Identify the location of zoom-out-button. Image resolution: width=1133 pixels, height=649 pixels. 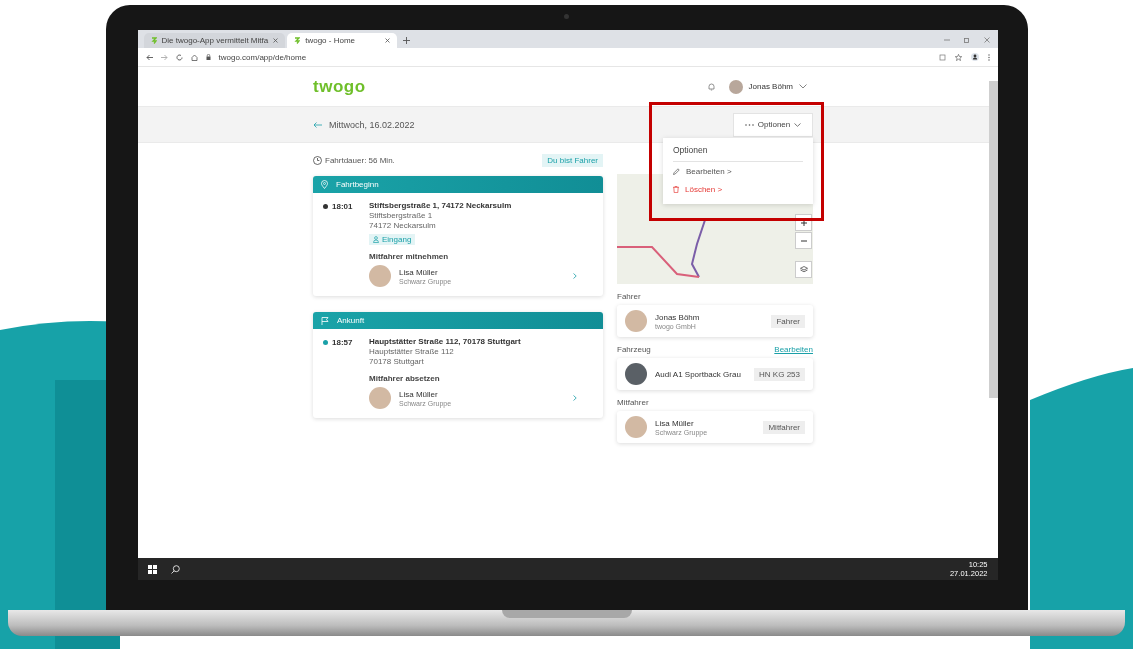
(803, 240).